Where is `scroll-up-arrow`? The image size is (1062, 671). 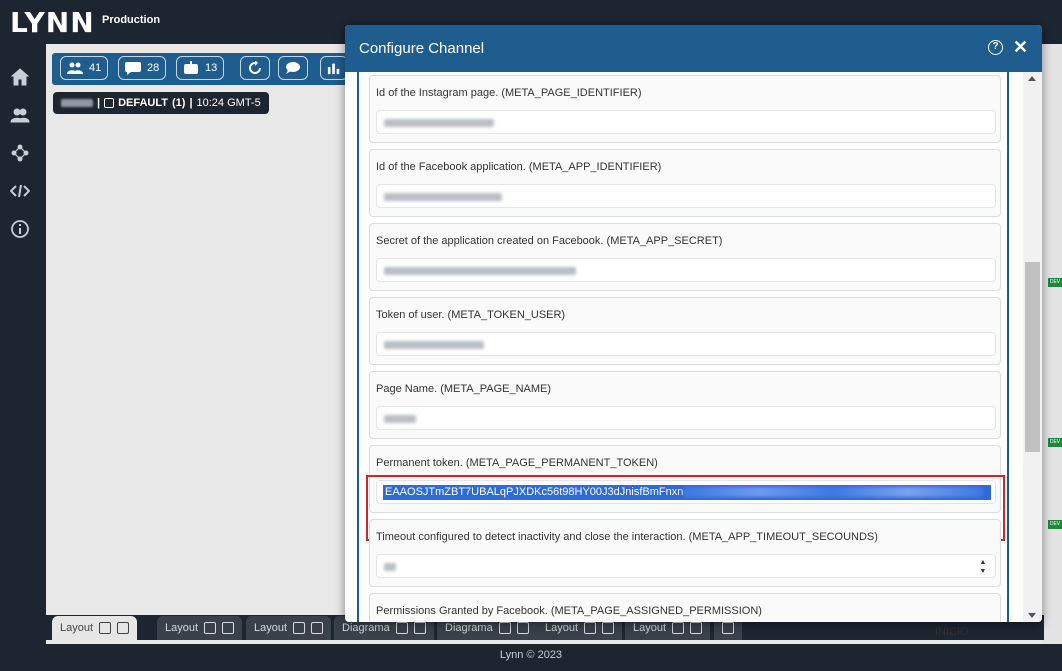 scroll-up-arrow is located at coordinates (1032, 78).